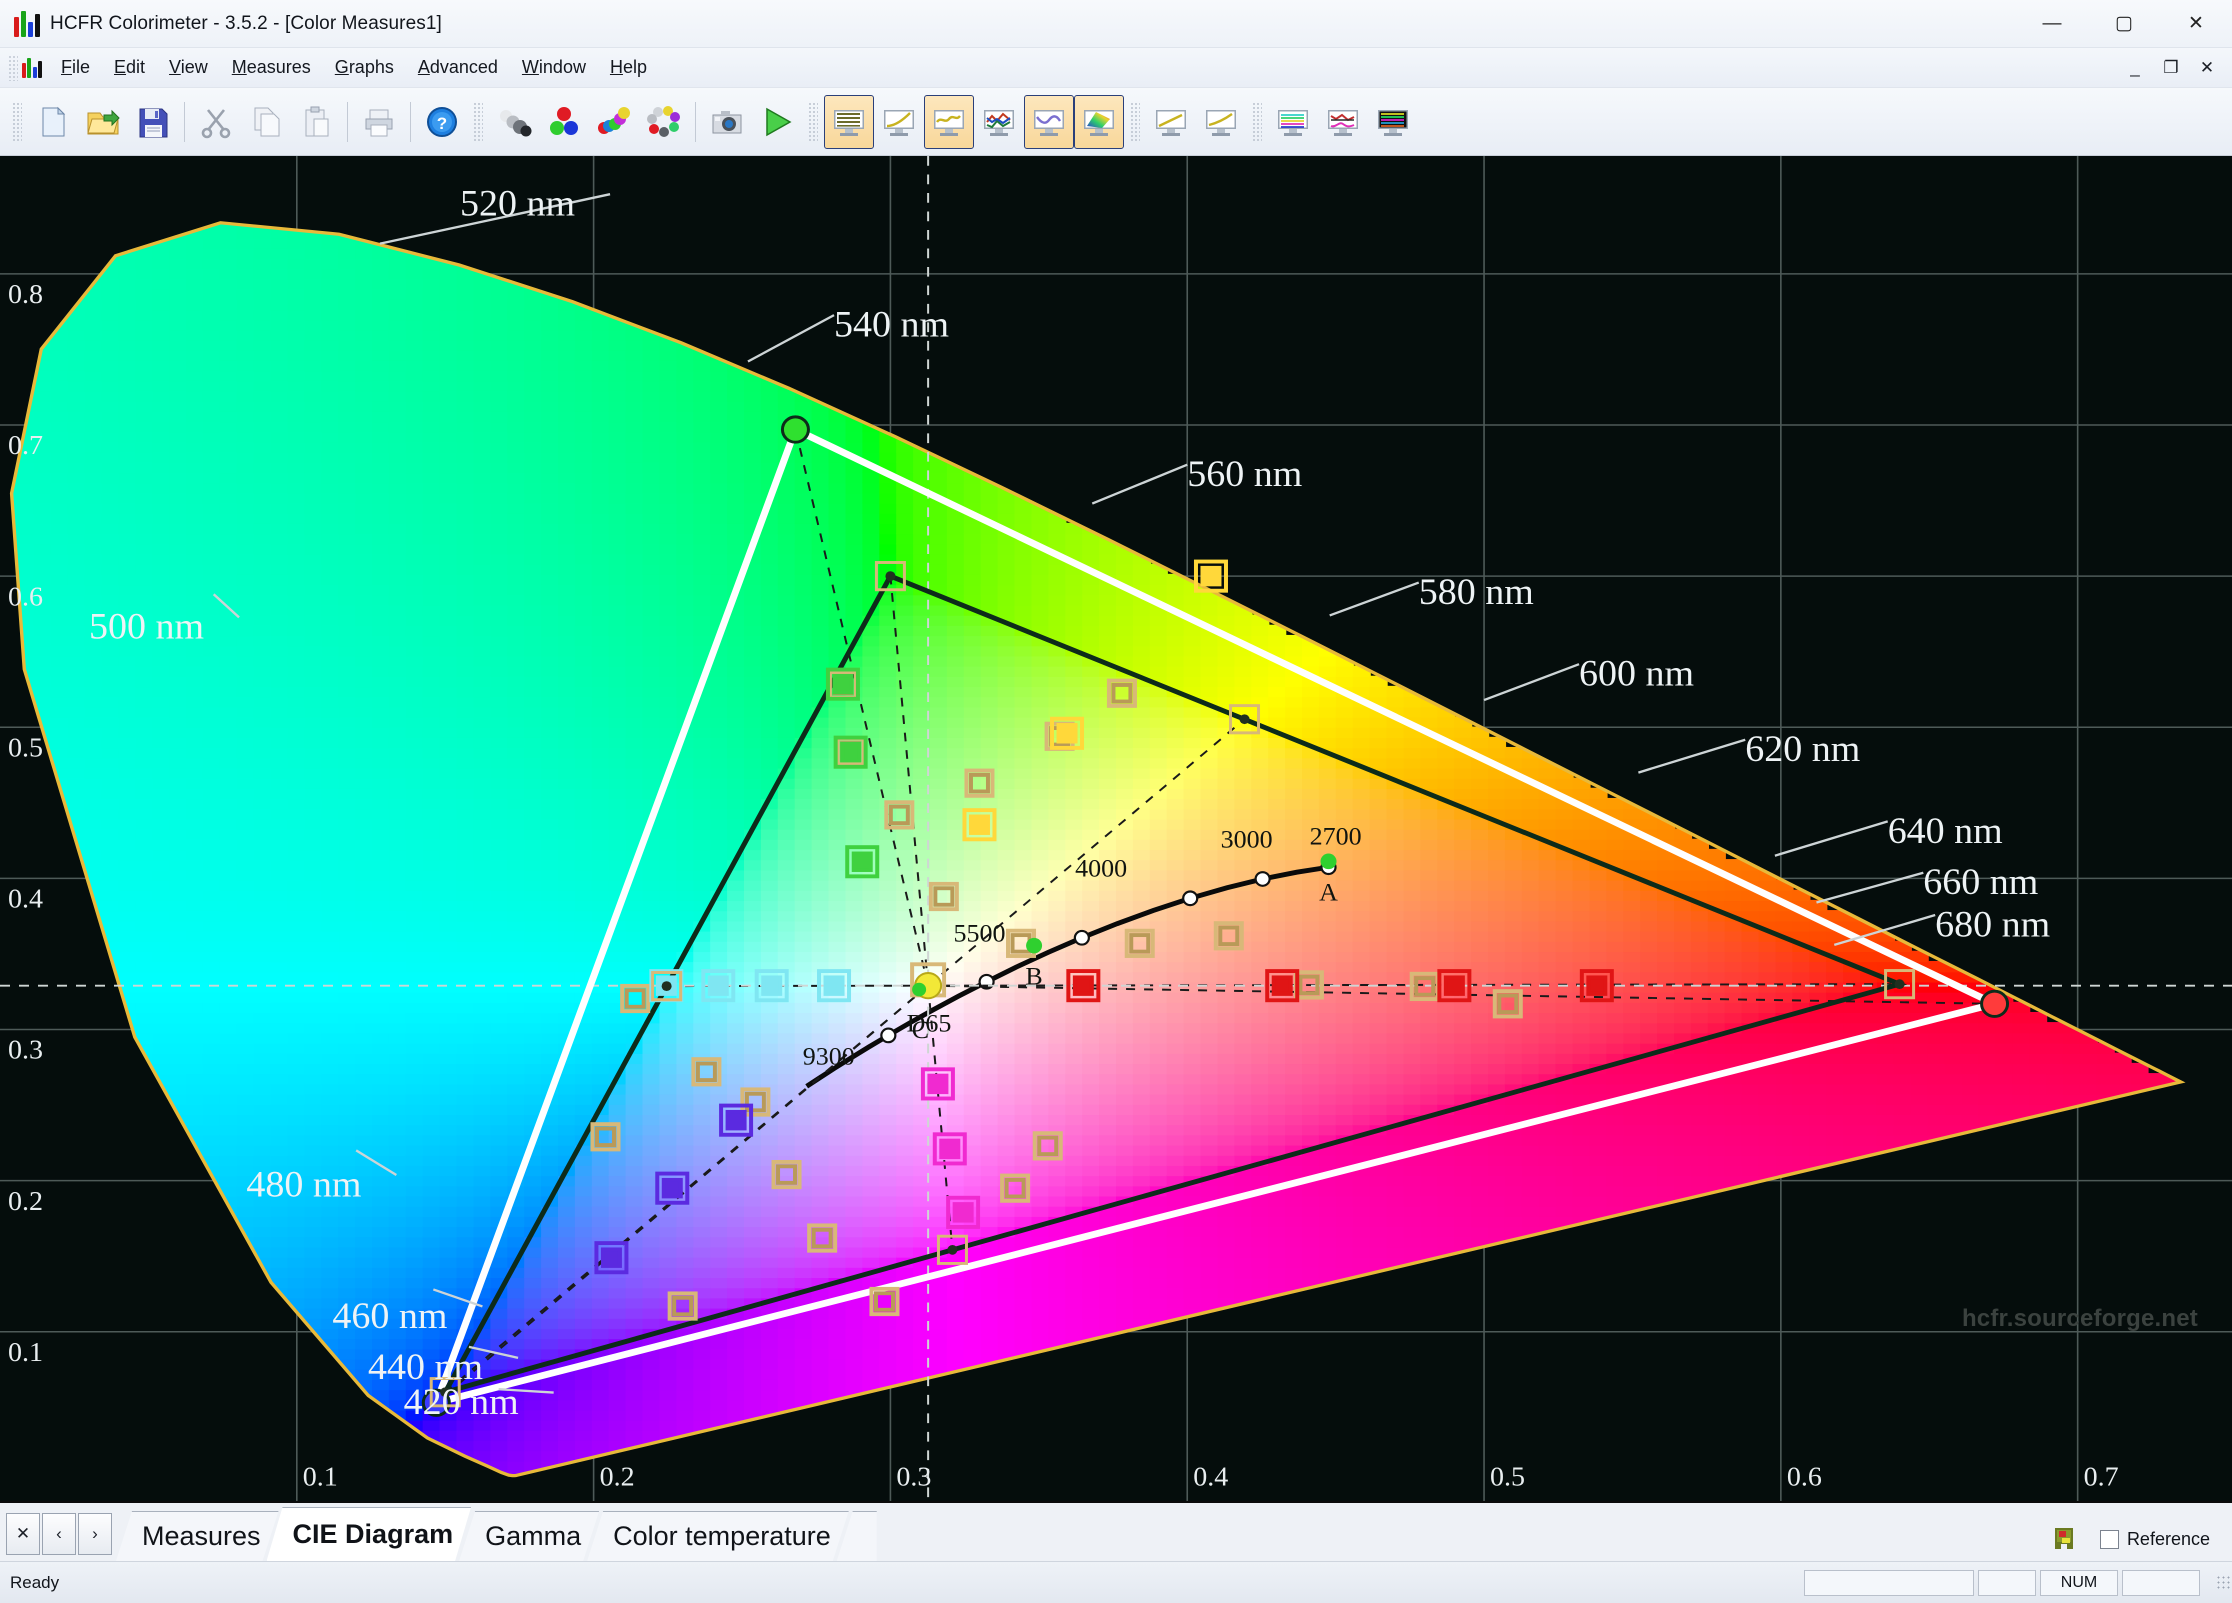 The height and width of the screenshot is (1603, 2232). I want to click on monitor-gamma-curve-button, so click(899, 122).